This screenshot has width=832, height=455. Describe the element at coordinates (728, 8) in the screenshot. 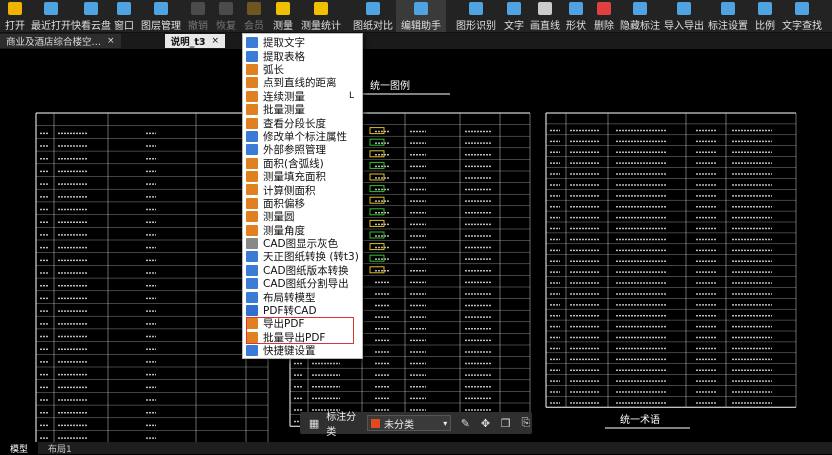

I see `annotation-settings-icon` at that location.